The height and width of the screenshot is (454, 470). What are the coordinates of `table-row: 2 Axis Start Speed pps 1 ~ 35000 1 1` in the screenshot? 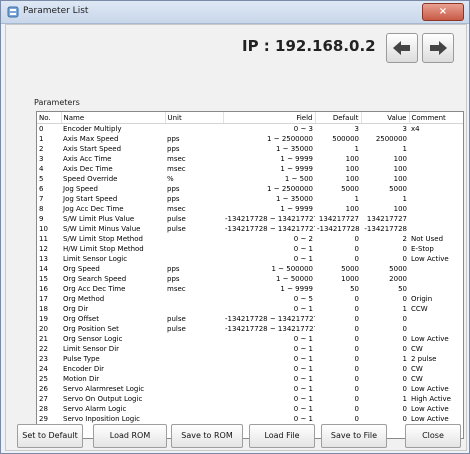 It's located at (250, 149).